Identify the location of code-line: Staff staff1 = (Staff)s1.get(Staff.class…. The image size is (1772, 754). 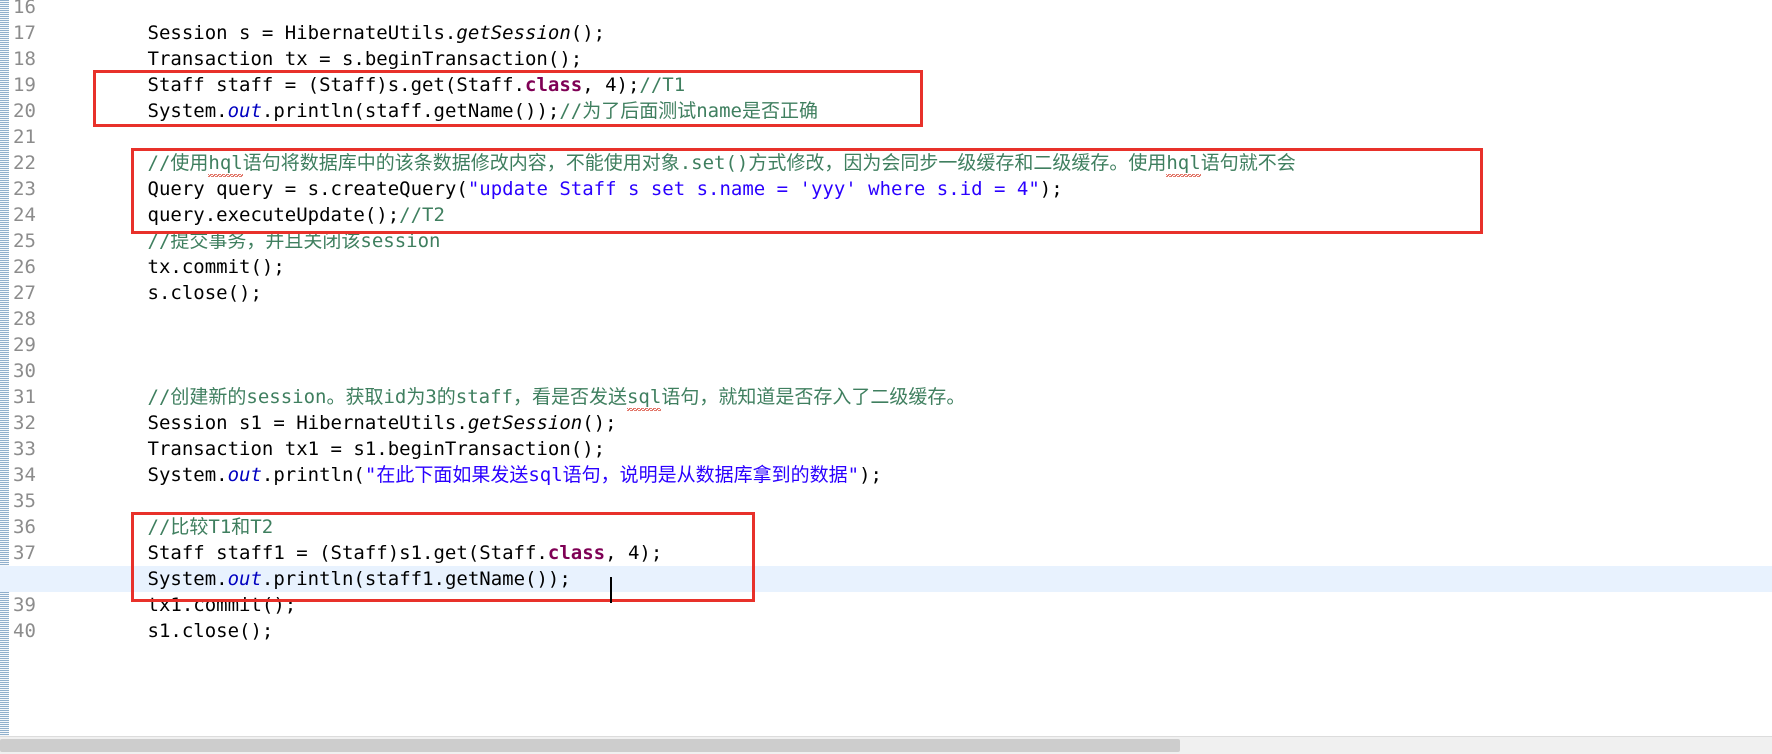
(914, 553).